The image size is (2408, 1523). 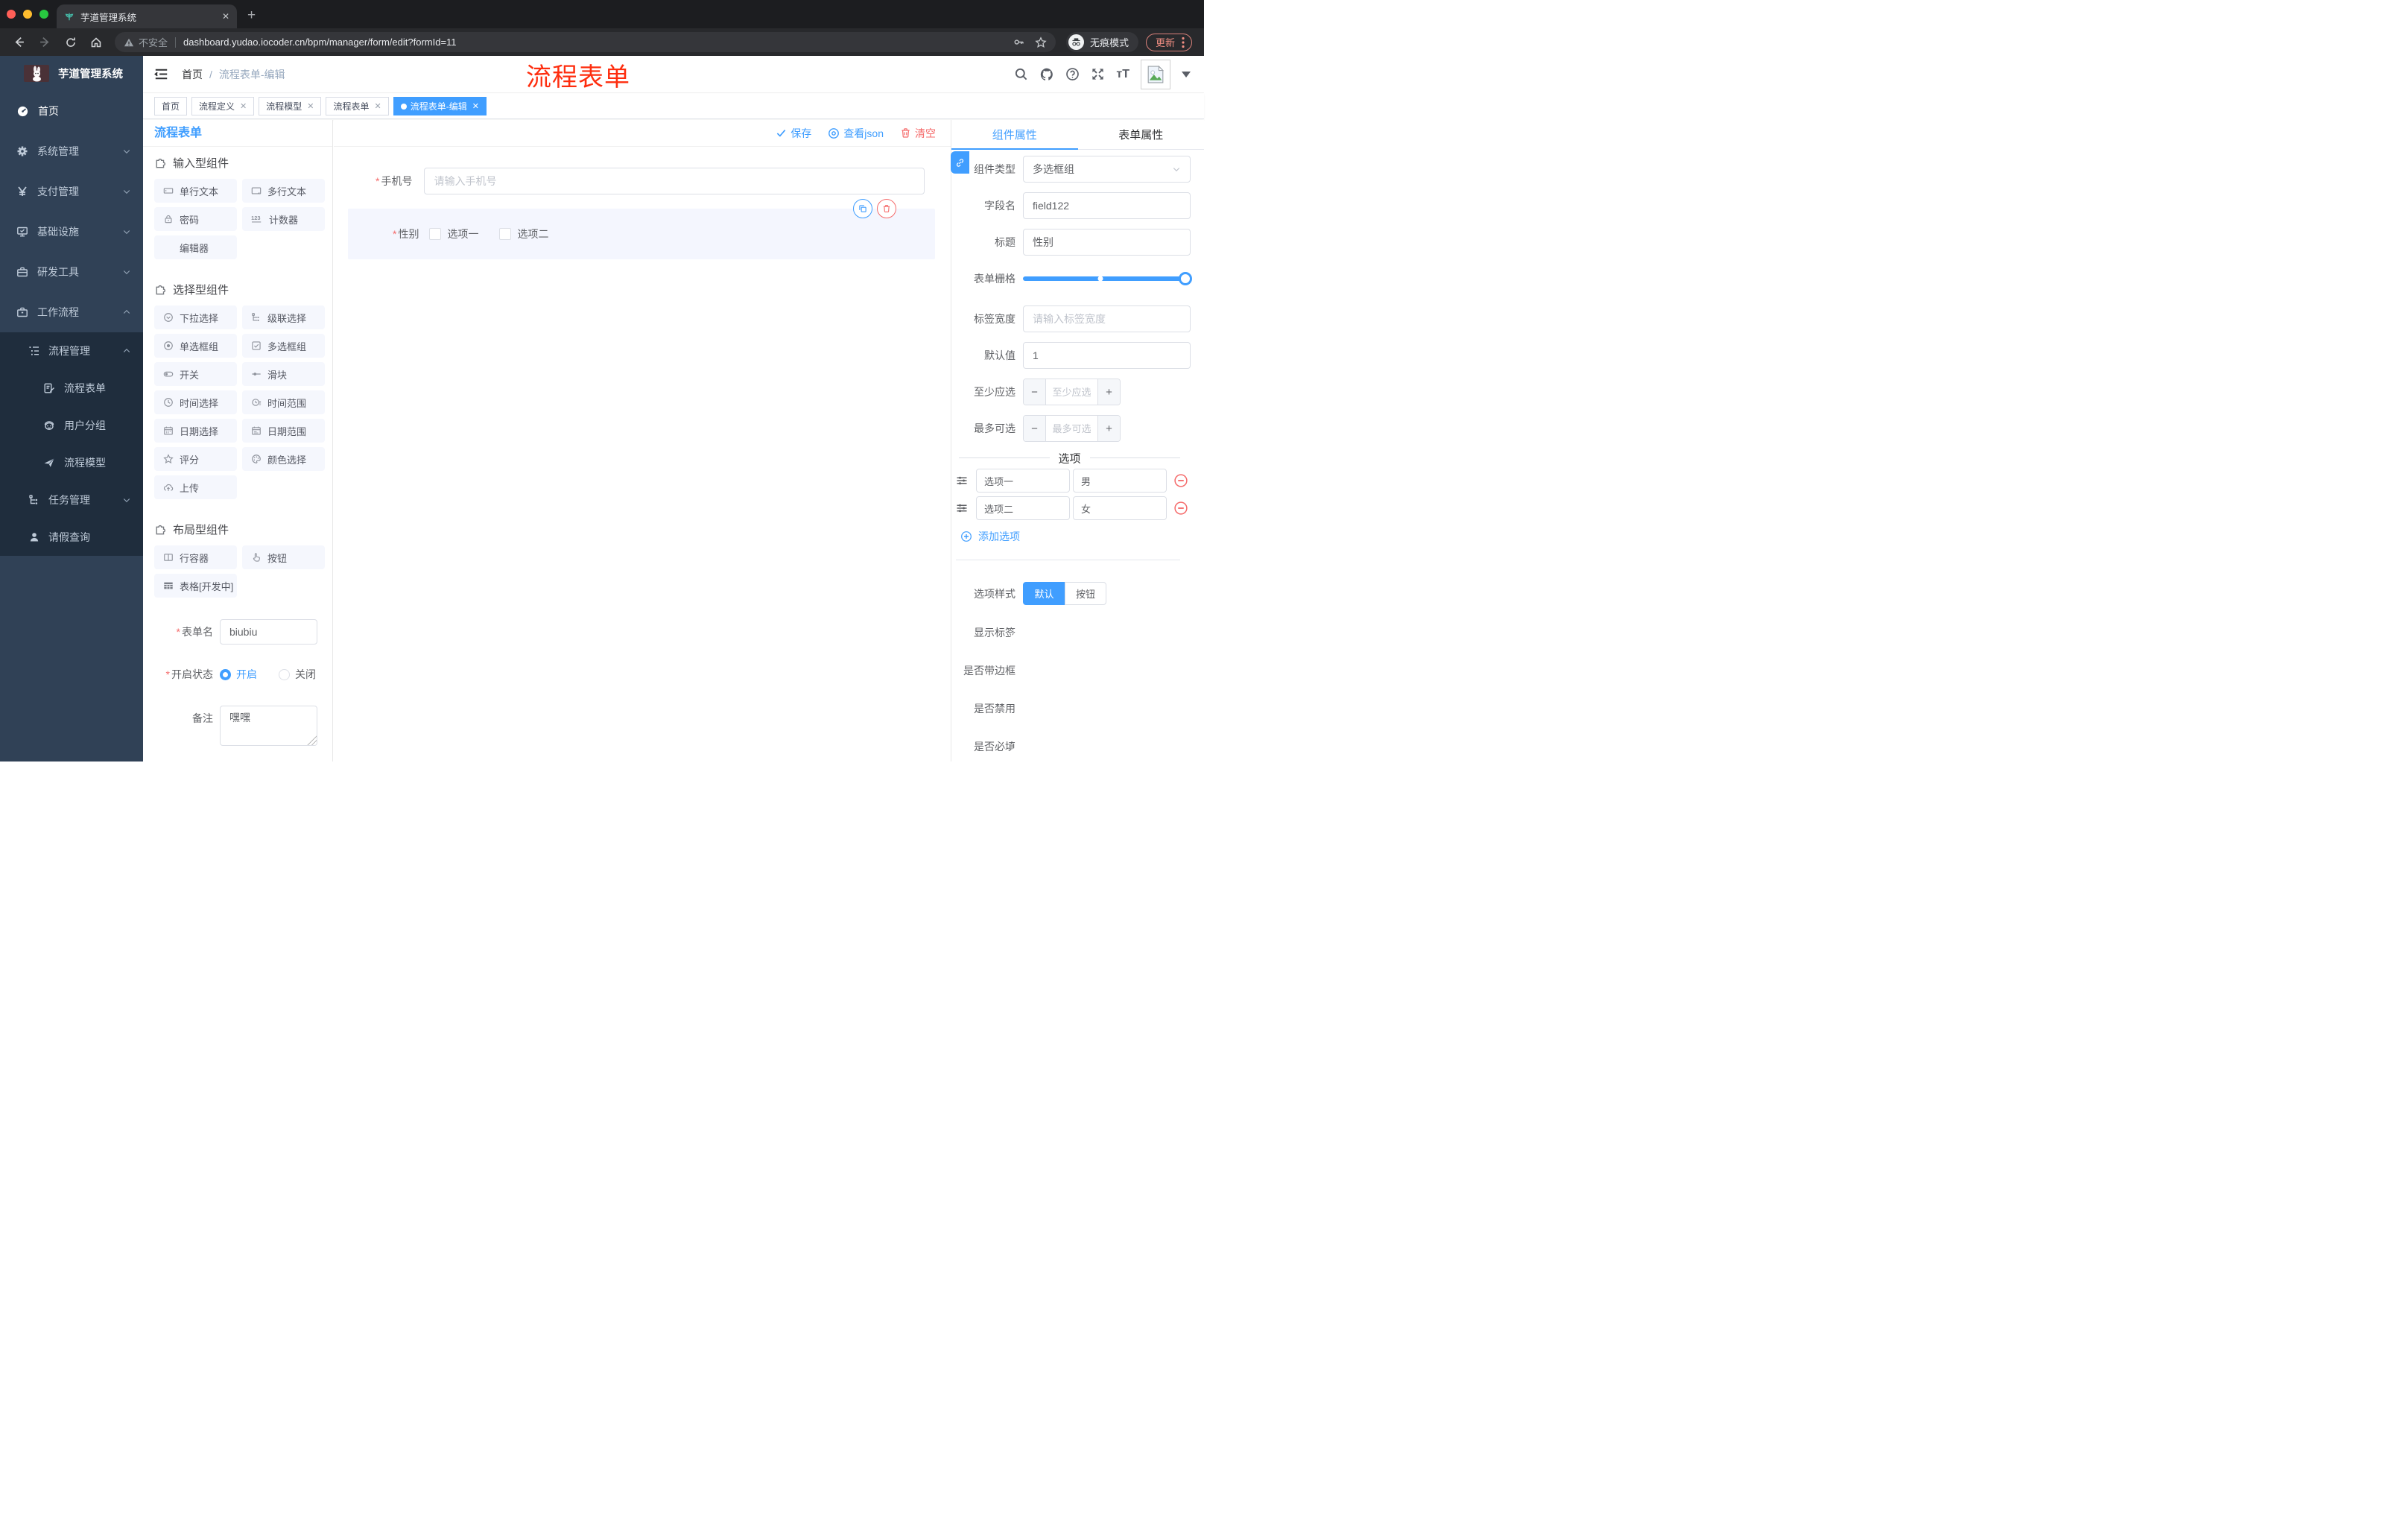 I want to click on tag-process-model: 流程模型 ✕, so click(x=290, y=106).